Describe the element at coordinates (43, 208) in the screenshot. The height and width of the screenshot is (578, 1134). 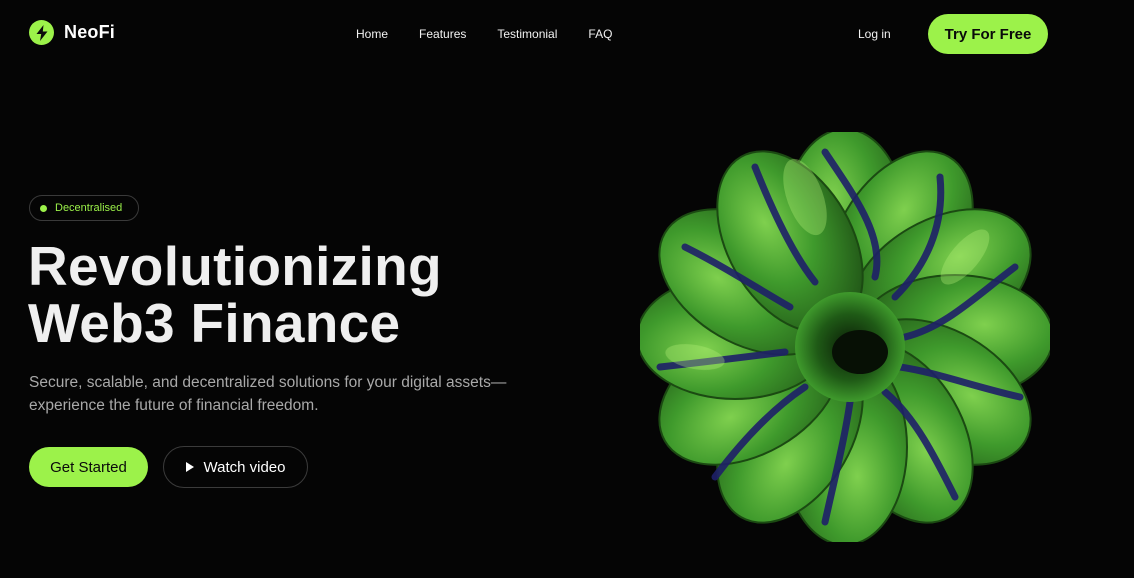
I see `status-dot-icon` at that location.